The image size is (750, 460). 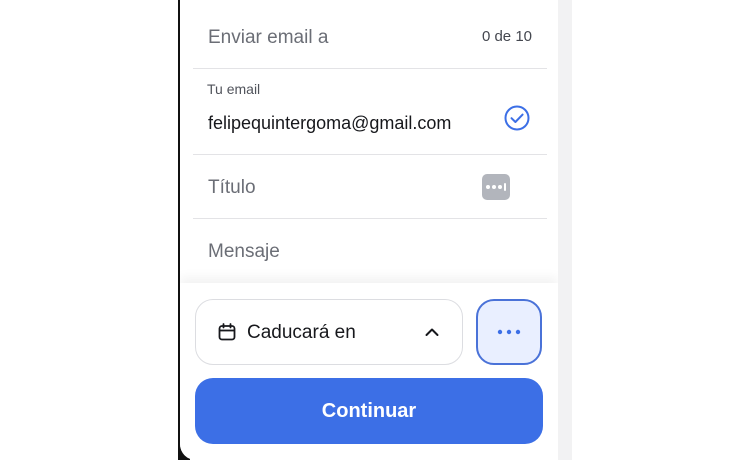 What do you see at coordinates (329, 123) in the screenshot?
I see `your-email-value: felipequintergoma@gmail.com` at bounding box center [329, 123].